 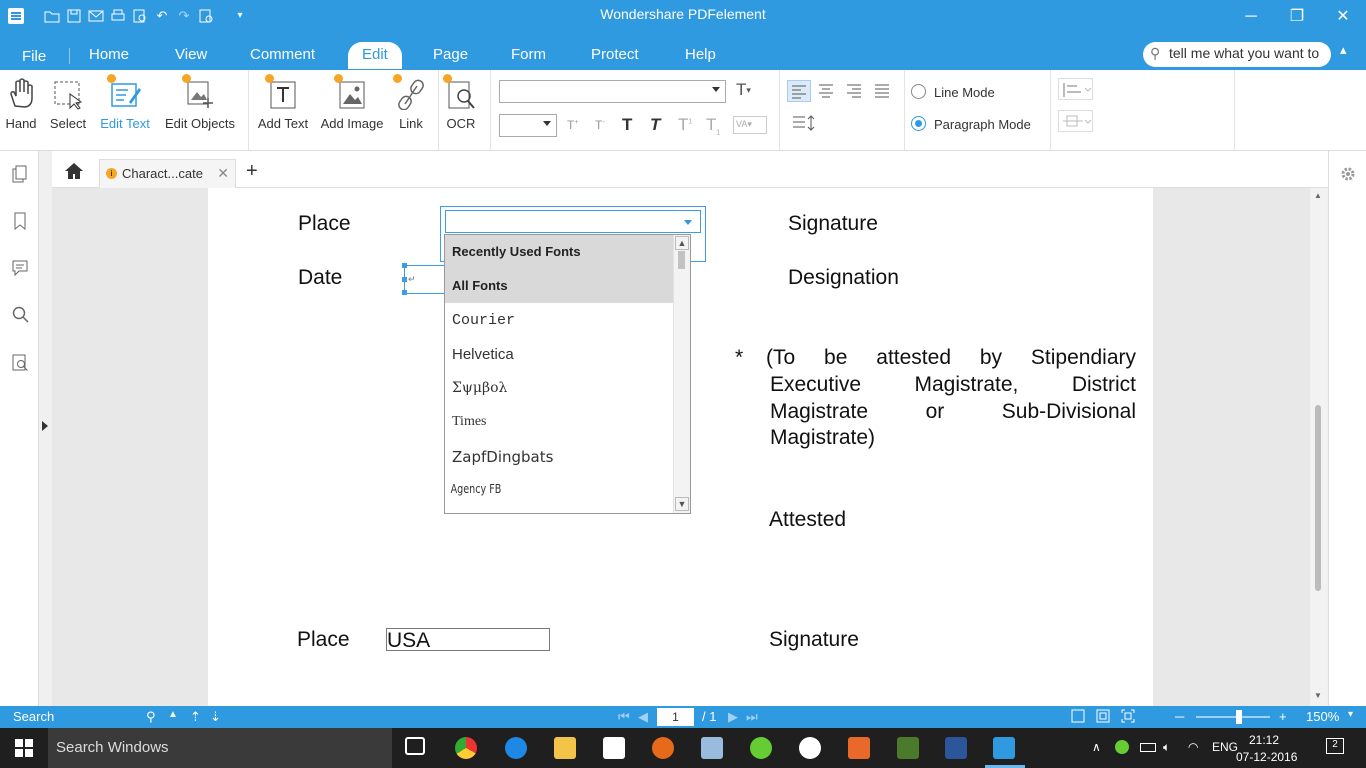 What do you see at coordinates (1233, 717) in the screenshot?
I see `zoom-slider` at bounding box center [1233, 717].